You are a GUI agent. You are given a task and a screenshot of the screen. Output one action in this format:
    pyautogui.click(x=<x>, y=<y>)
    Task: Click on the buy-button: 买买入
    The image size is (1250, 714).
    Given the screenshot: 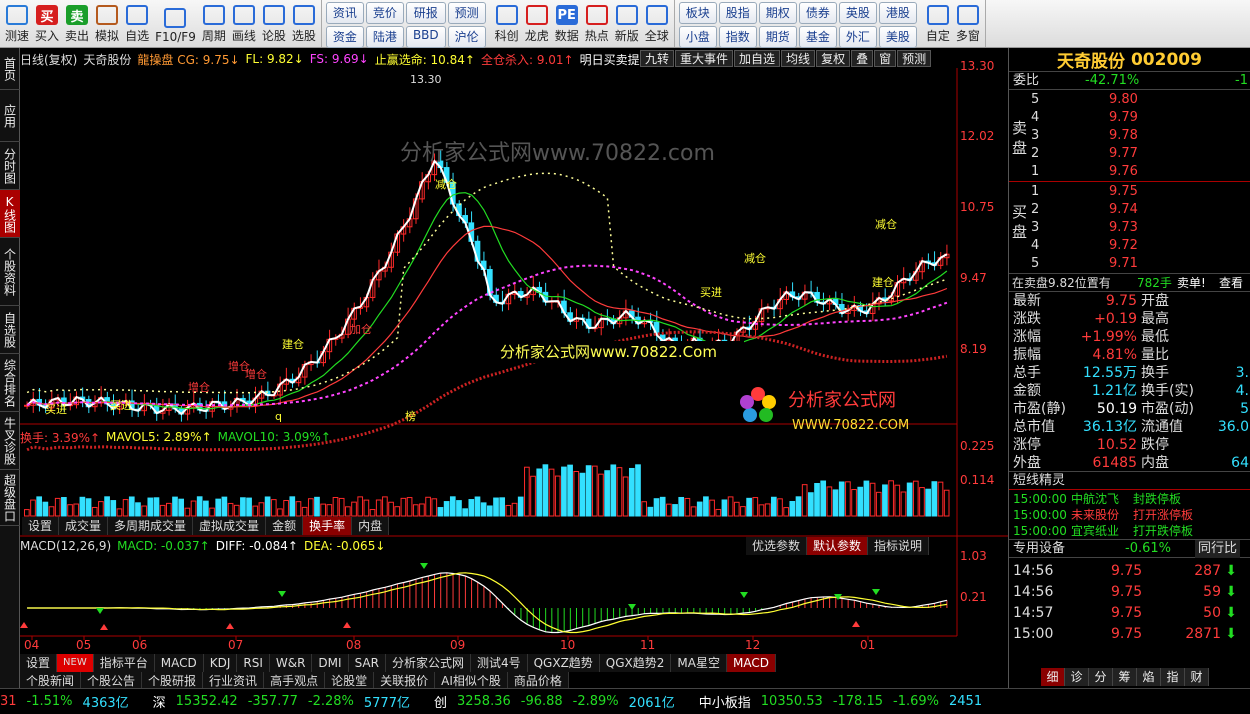 What is the action you would take?
    pyautogui.click(x=47, y=23)
    